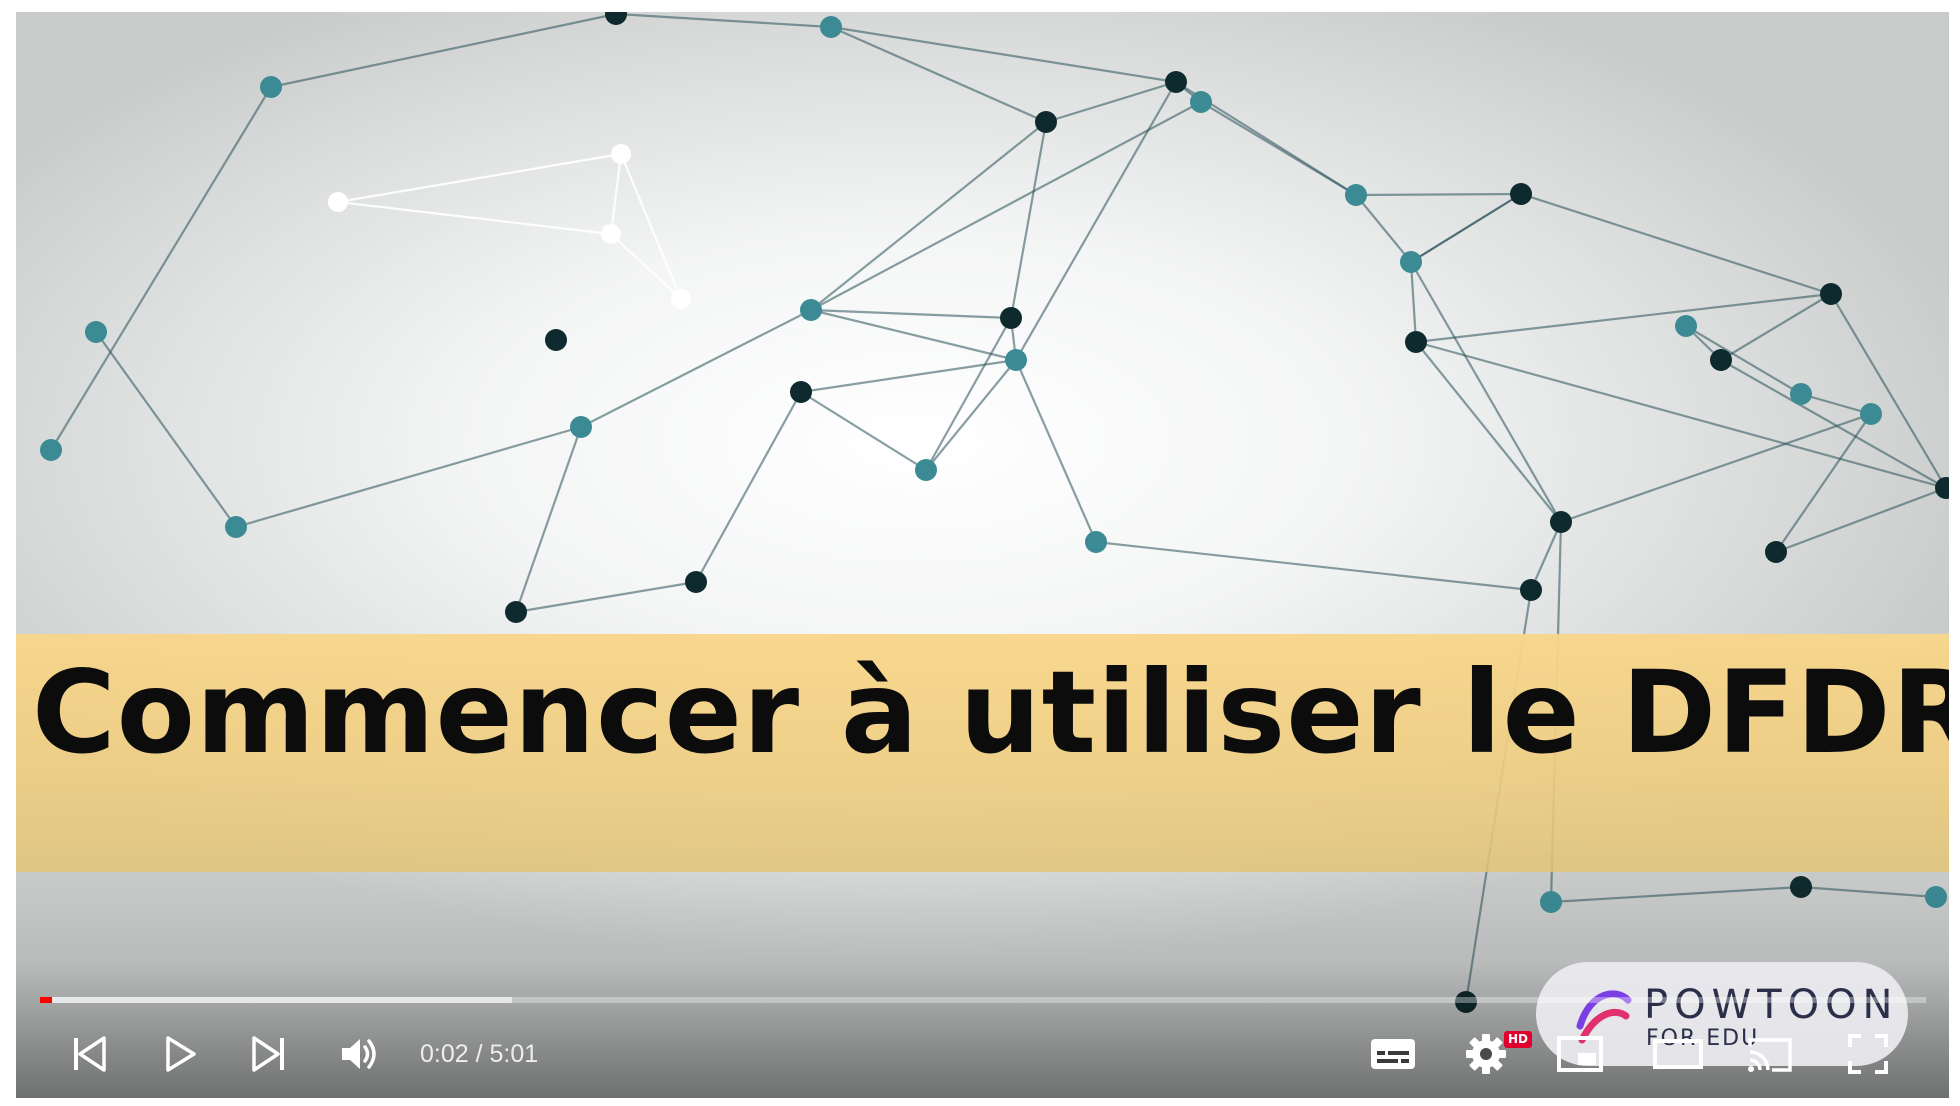 Image resolution: width=1960 pixels, height=1106 pixels. Describe the element at coordinates (46, 1000) in the screenshot. I see `progress-played` at that location.